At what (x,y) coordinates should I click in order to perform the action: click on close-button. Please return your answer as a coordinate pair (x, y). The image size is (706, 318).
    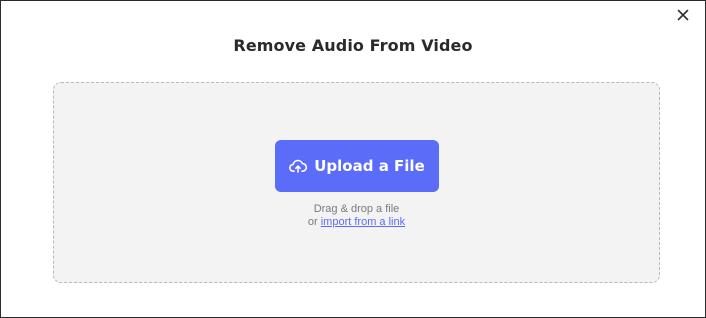
    Looking at the image, I should click on (683, 15).